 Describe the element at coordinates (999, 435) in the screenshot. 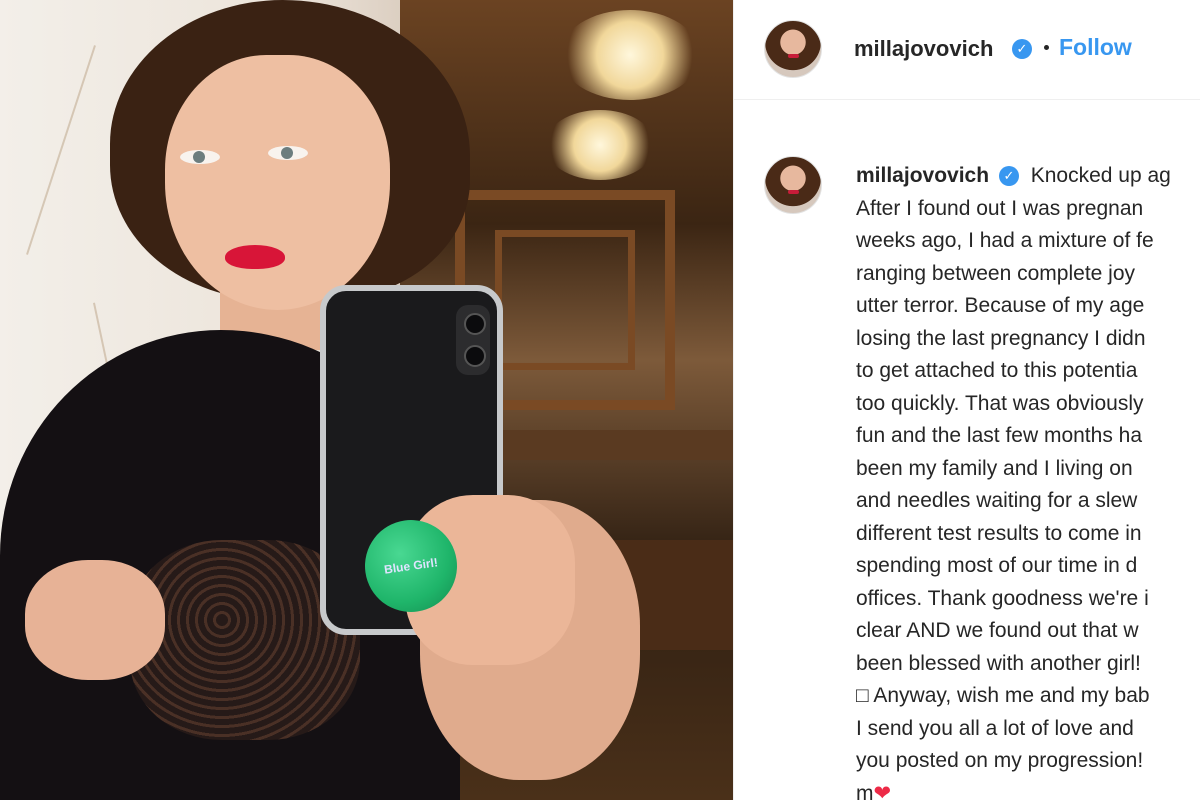

I see `caption-line: fun and the last few months ha` at that location.